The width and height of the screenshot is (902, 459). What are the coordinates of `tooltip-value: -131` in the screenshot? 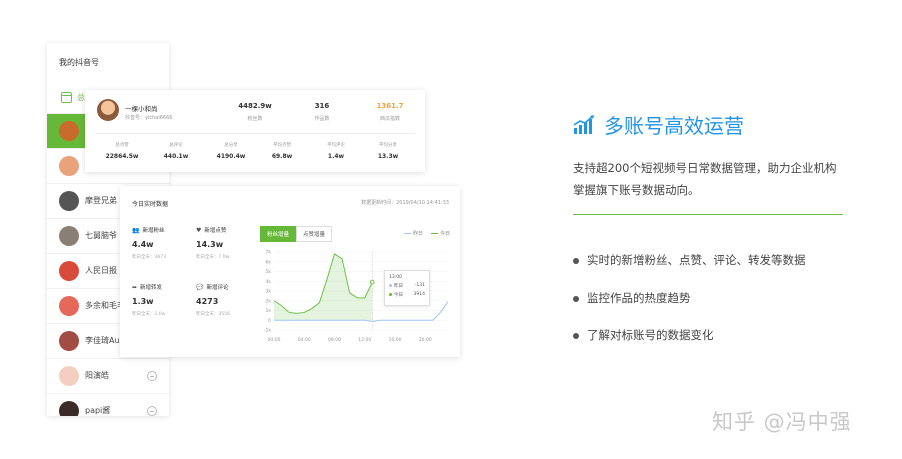 It's located at (419, 285).